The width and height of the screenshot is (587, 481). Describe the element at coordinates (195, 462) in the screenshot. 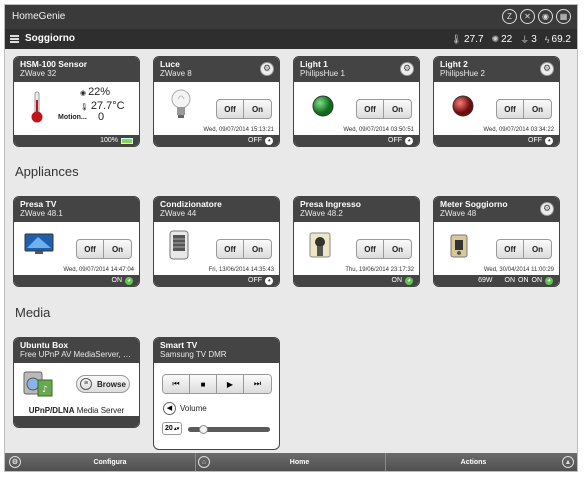

I see `divider` at that location.